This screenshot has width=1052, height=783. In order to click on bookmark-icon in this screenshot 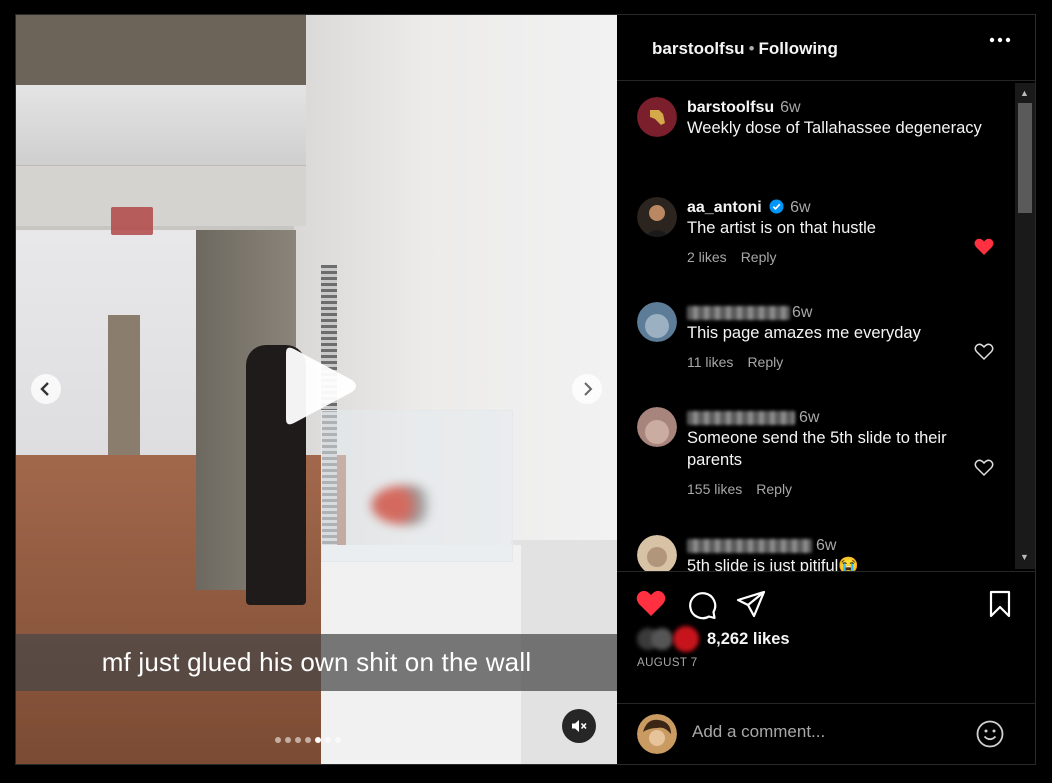, I will do `click(1000, 604)`.